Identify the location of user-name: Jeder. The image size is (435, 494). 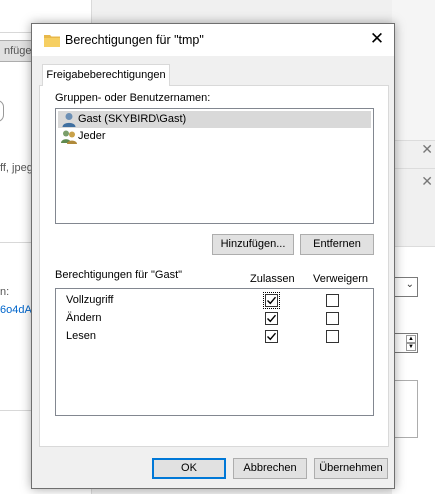
(92, 136).